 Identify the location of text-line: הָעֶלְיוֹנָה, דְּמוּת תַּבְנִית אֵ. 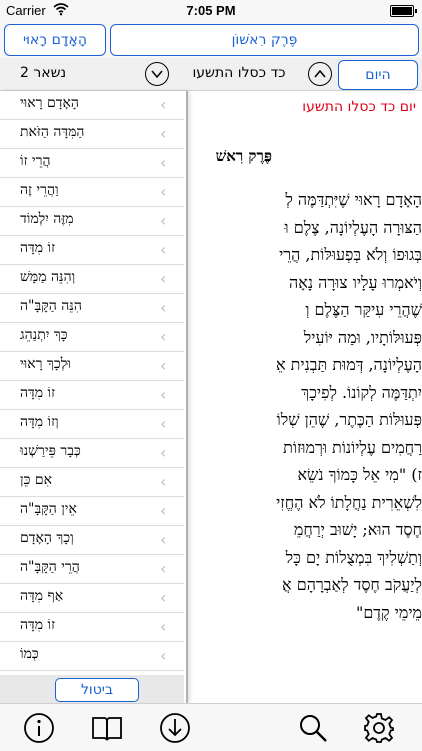
(348, 364).